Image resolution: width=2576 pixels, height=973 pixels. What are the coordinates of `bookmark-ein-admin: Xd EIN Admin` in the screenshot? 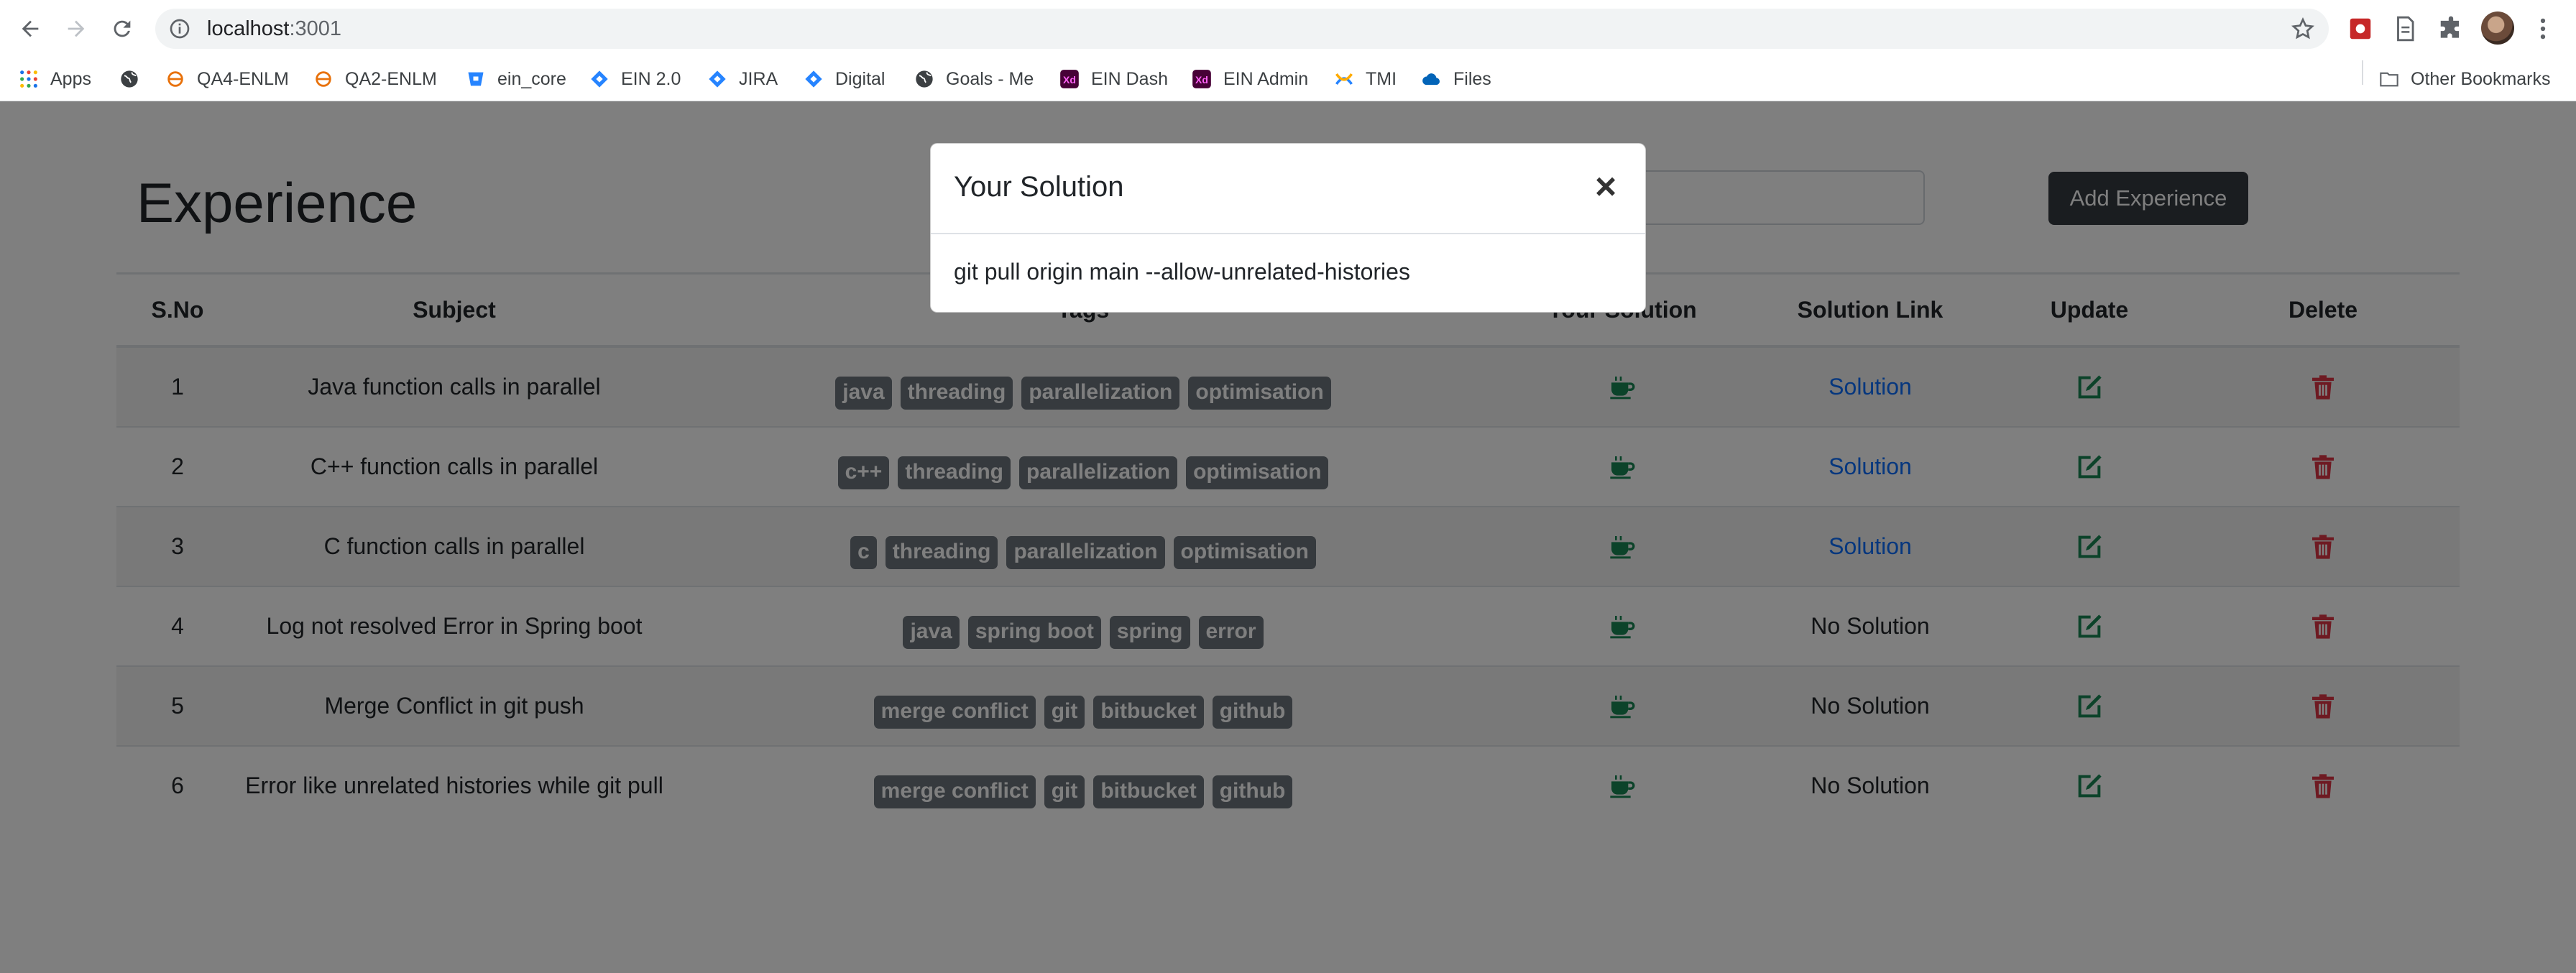 It's located at (1250, 79).